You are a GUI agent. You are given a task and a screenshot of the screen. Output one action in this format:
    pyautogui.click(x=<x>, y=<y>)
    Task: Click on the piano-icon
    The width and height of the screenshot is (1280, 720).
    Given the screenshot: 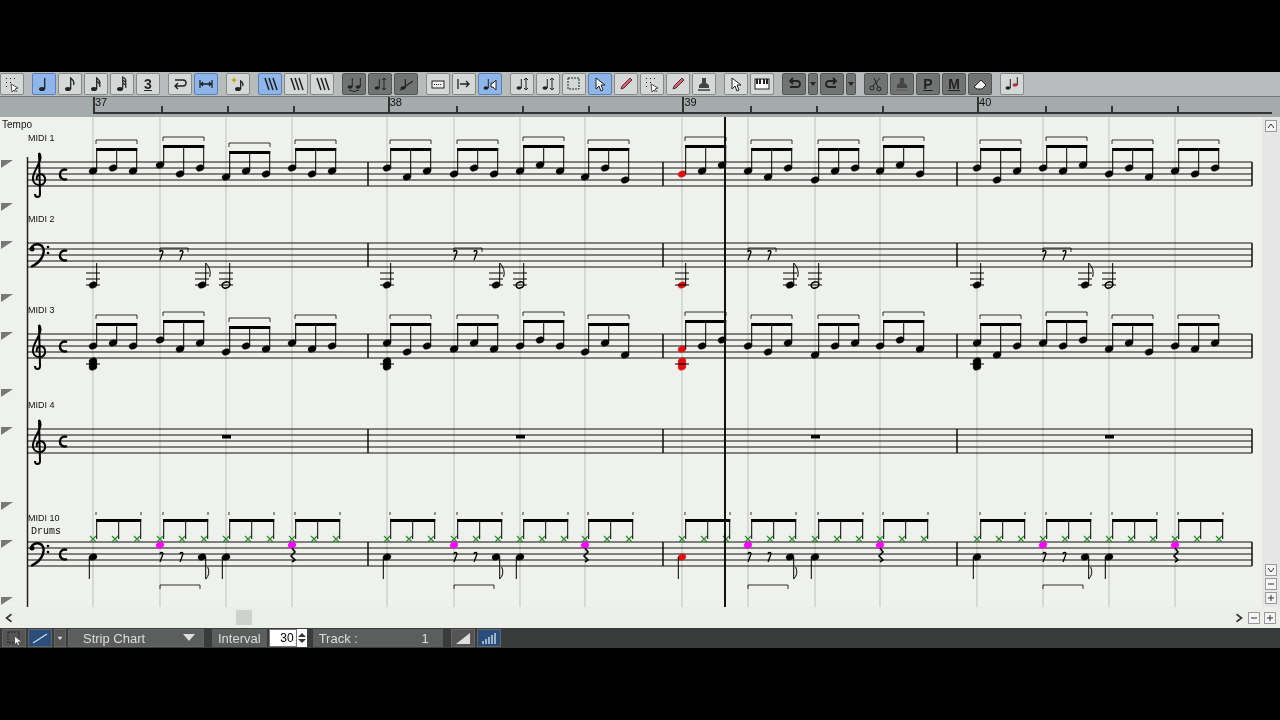 What is the action you would take?
    pyautogui.click(x=762, y=84)
    